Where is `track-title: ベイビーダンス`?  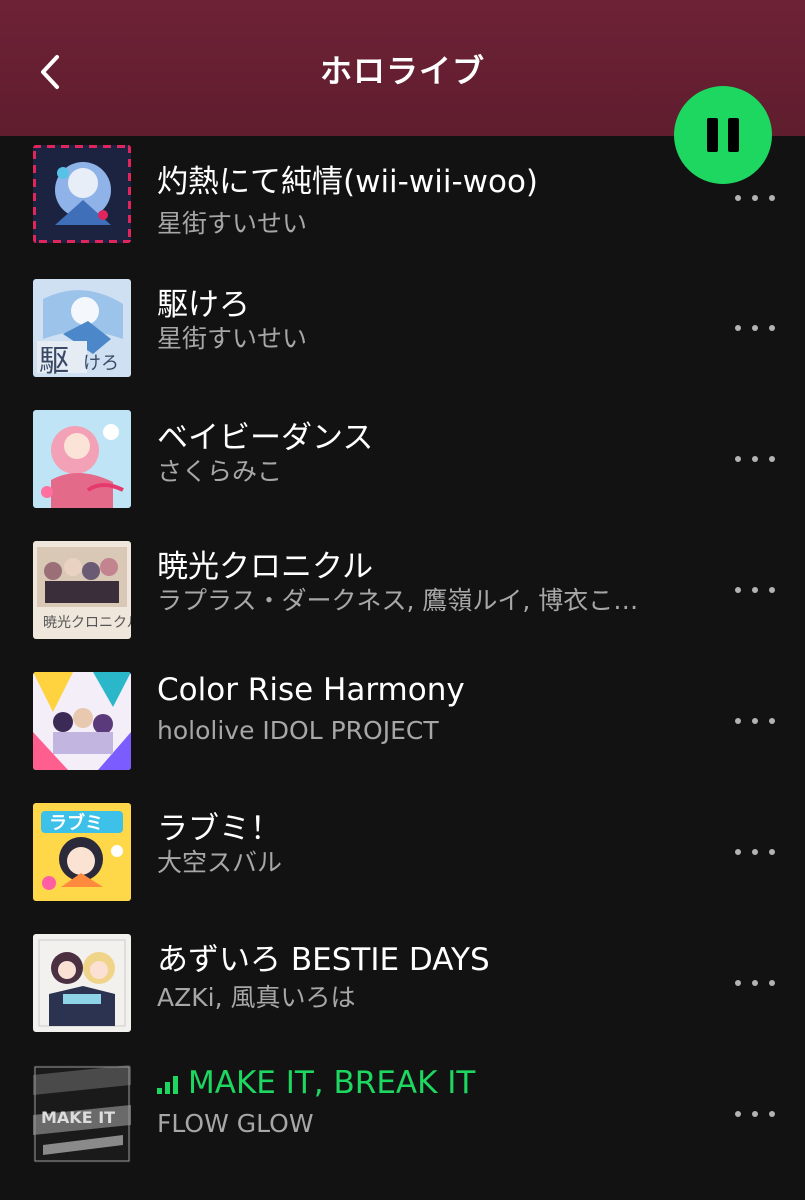 track-title: ベイビーダンス is located at coordinates (265, 438).